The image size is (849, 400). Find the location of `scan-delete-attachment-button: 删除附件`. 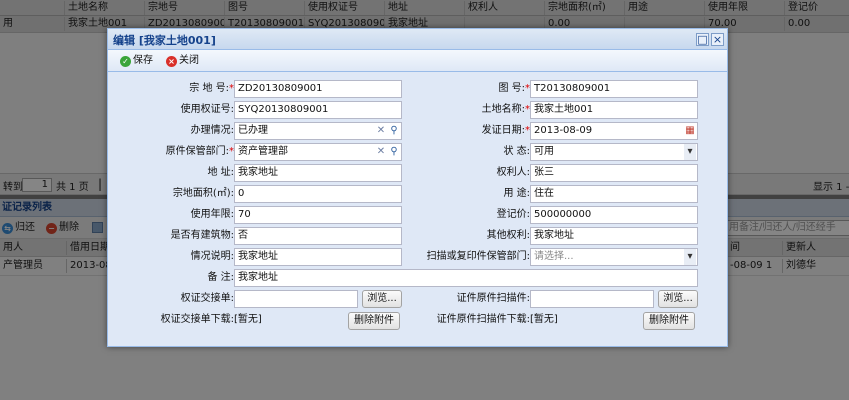

scan-delete-attachment-button: 删除附件 is located at coordinates (669, 321).